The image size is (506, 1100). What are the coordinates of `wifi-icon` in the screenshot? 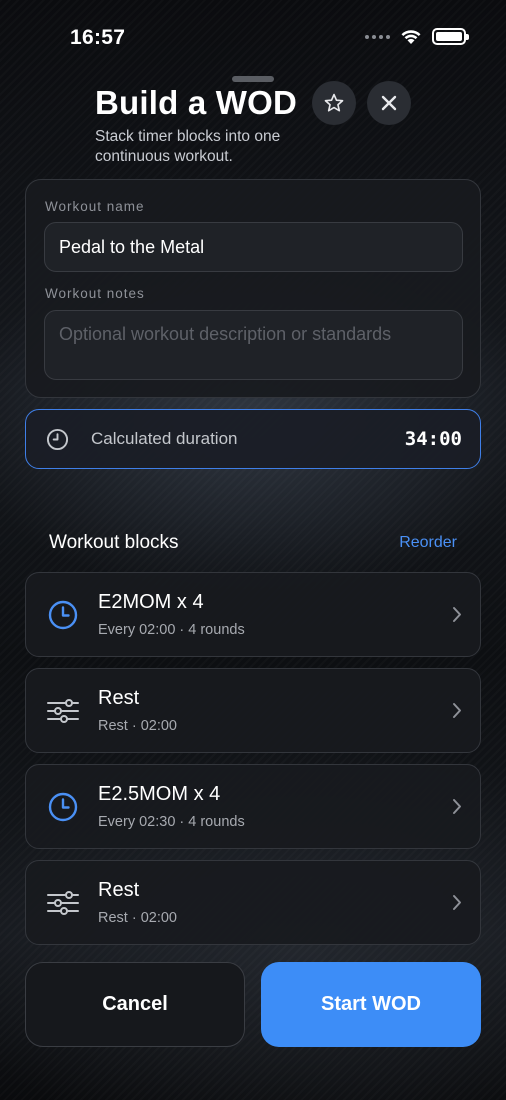 It's located at (411, 37).